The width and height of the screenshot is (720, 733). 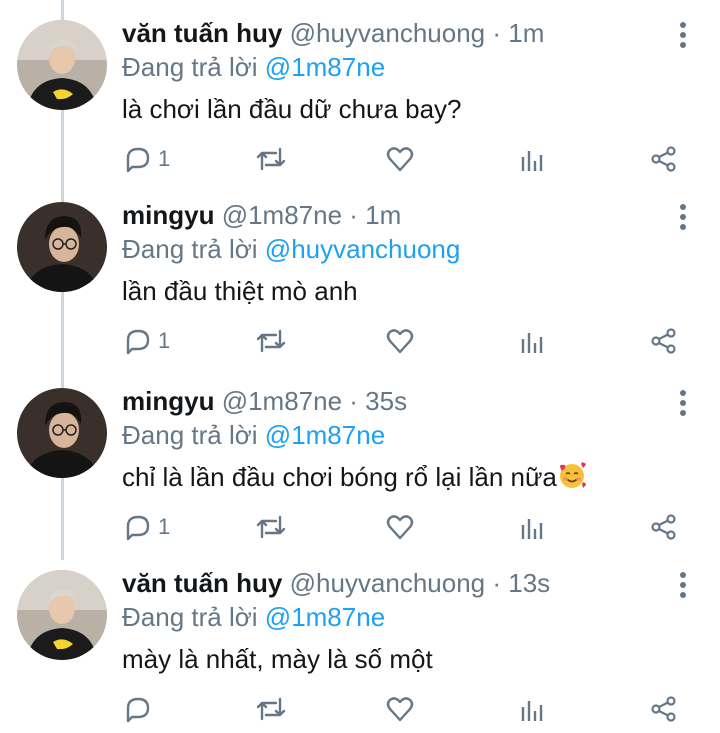 I want to click on mention-link: @huyvanchuong, so click(x=363, y=249).